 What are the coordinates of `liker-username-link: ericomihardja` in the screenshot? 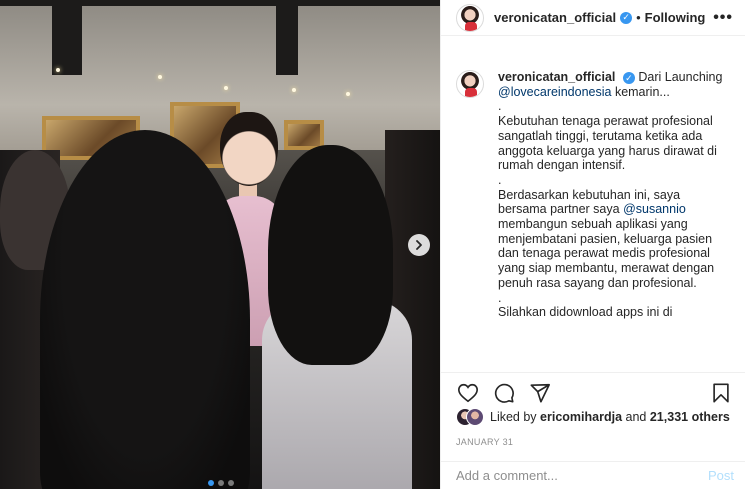 It's located at (581, 417).